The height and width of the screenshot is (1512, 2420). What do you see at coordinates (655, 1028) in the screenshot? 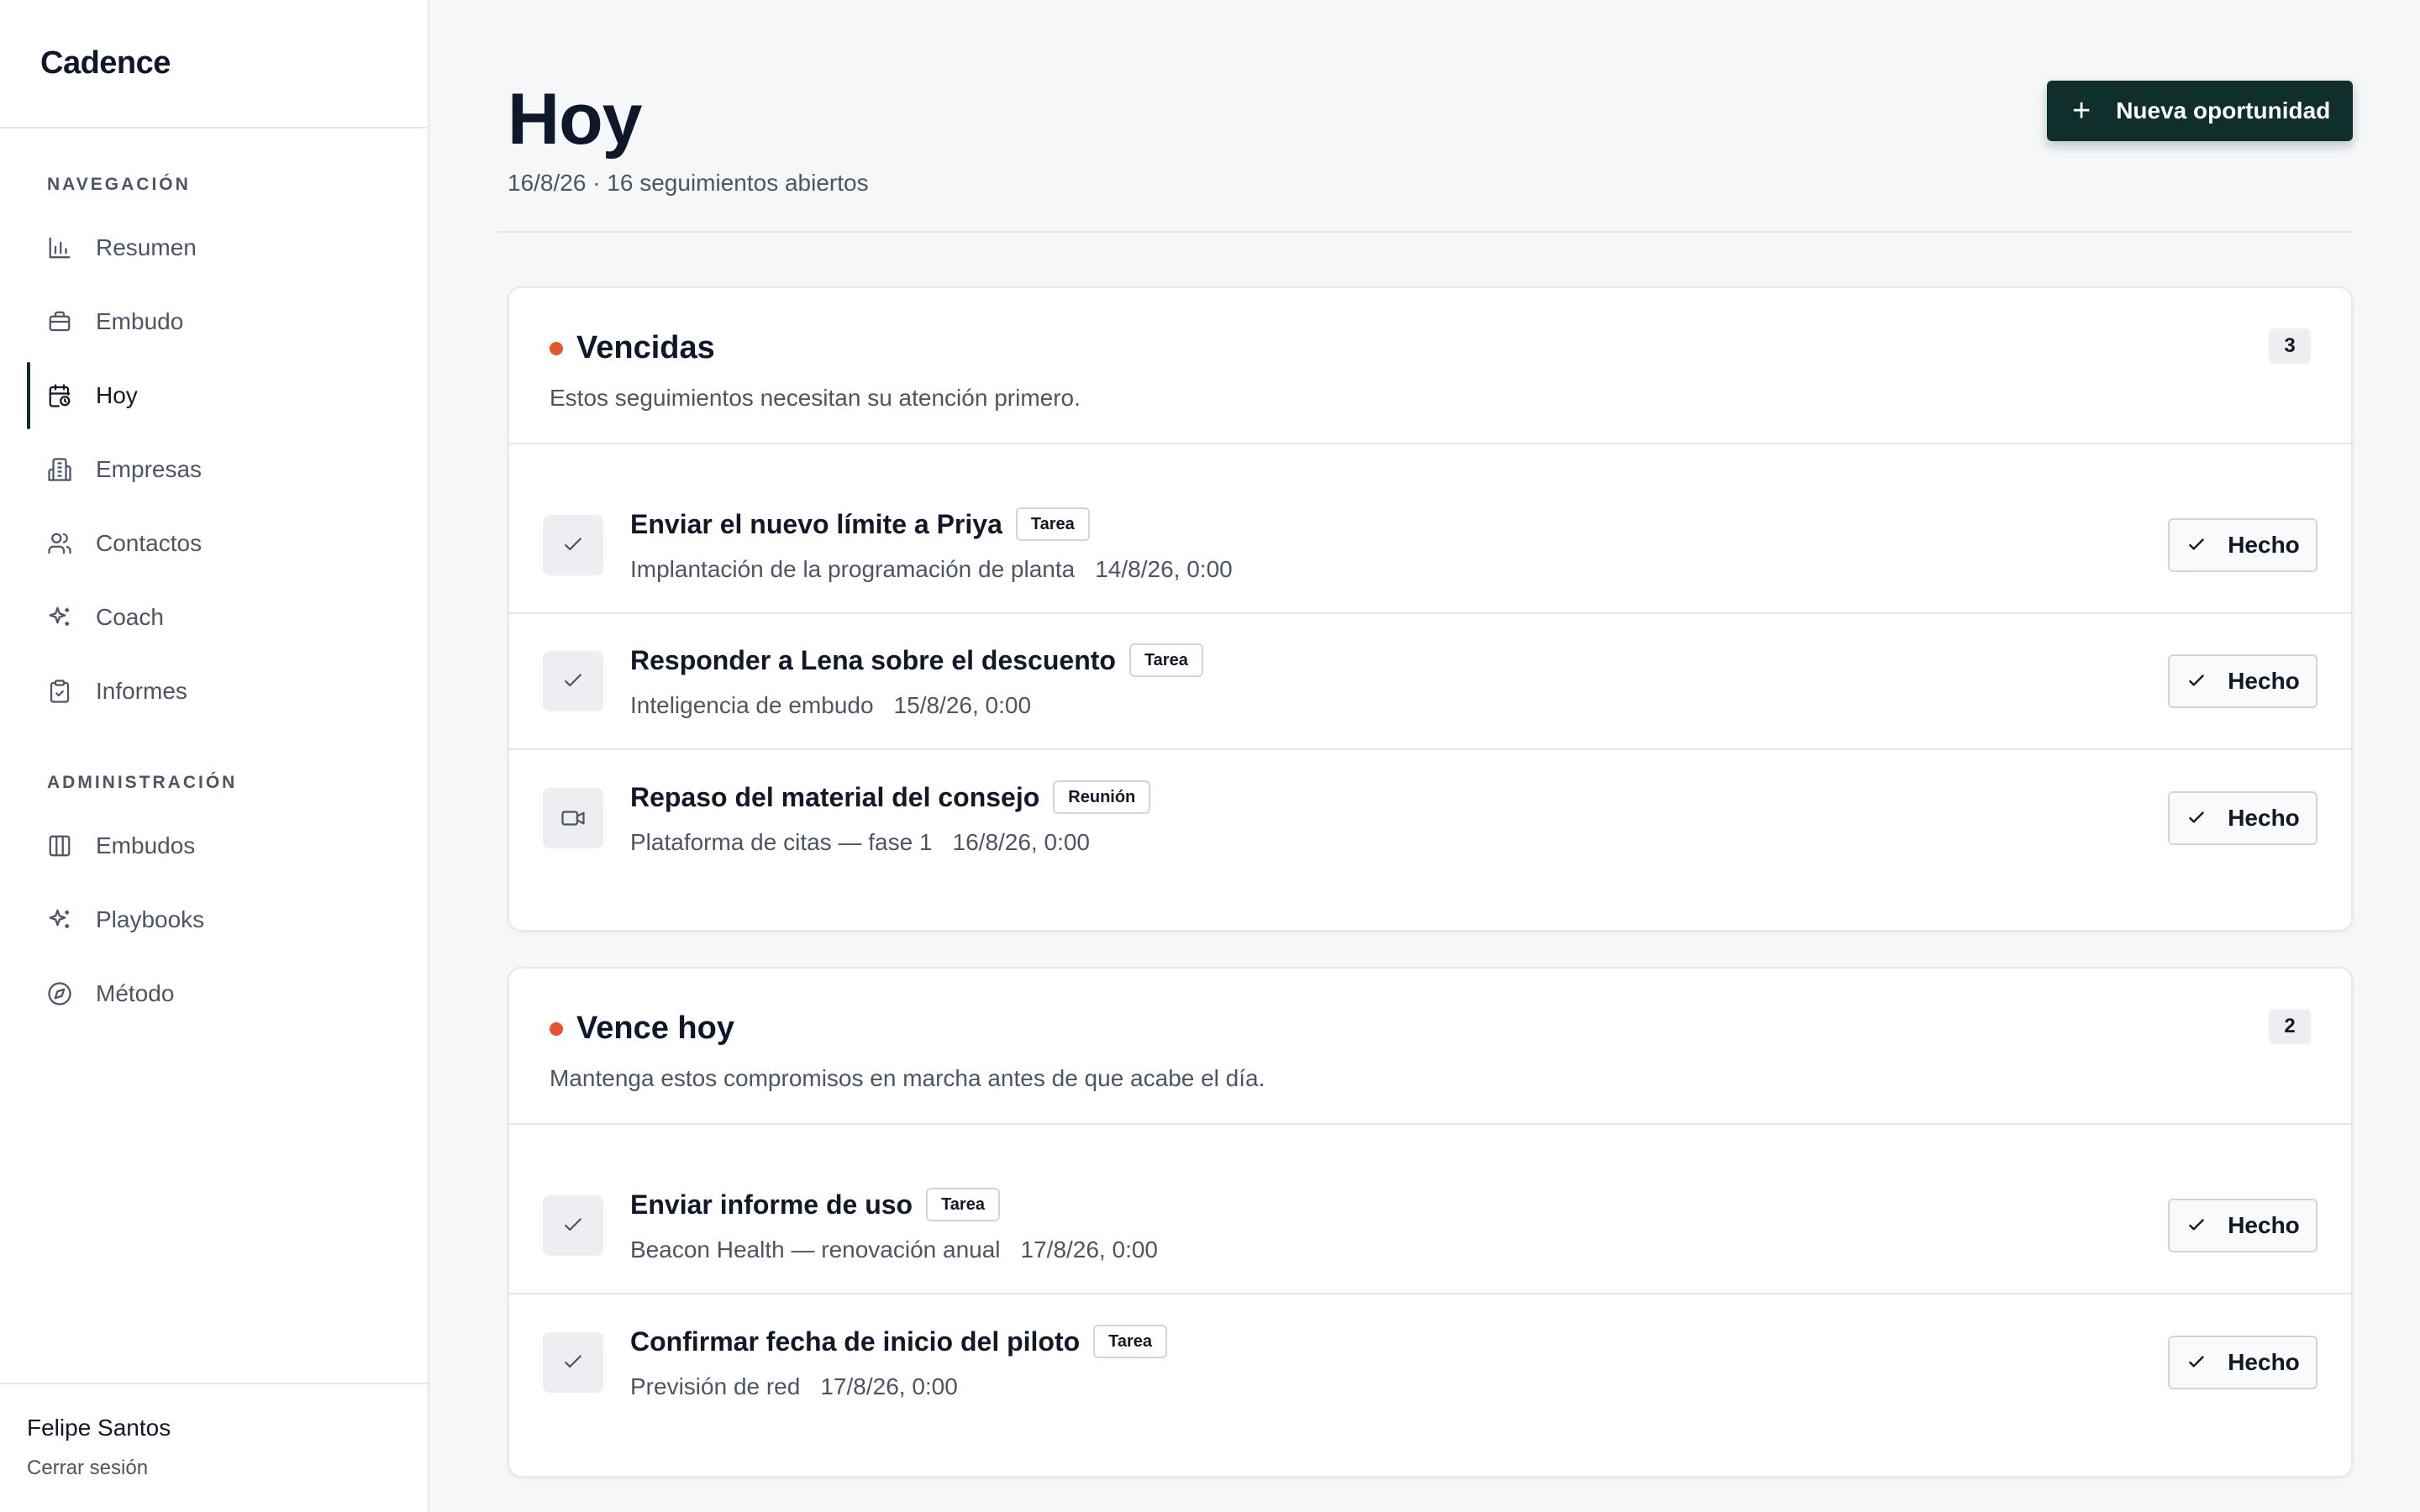
I see `section-title: Vence hoy` at bounding box center [655, 1028].